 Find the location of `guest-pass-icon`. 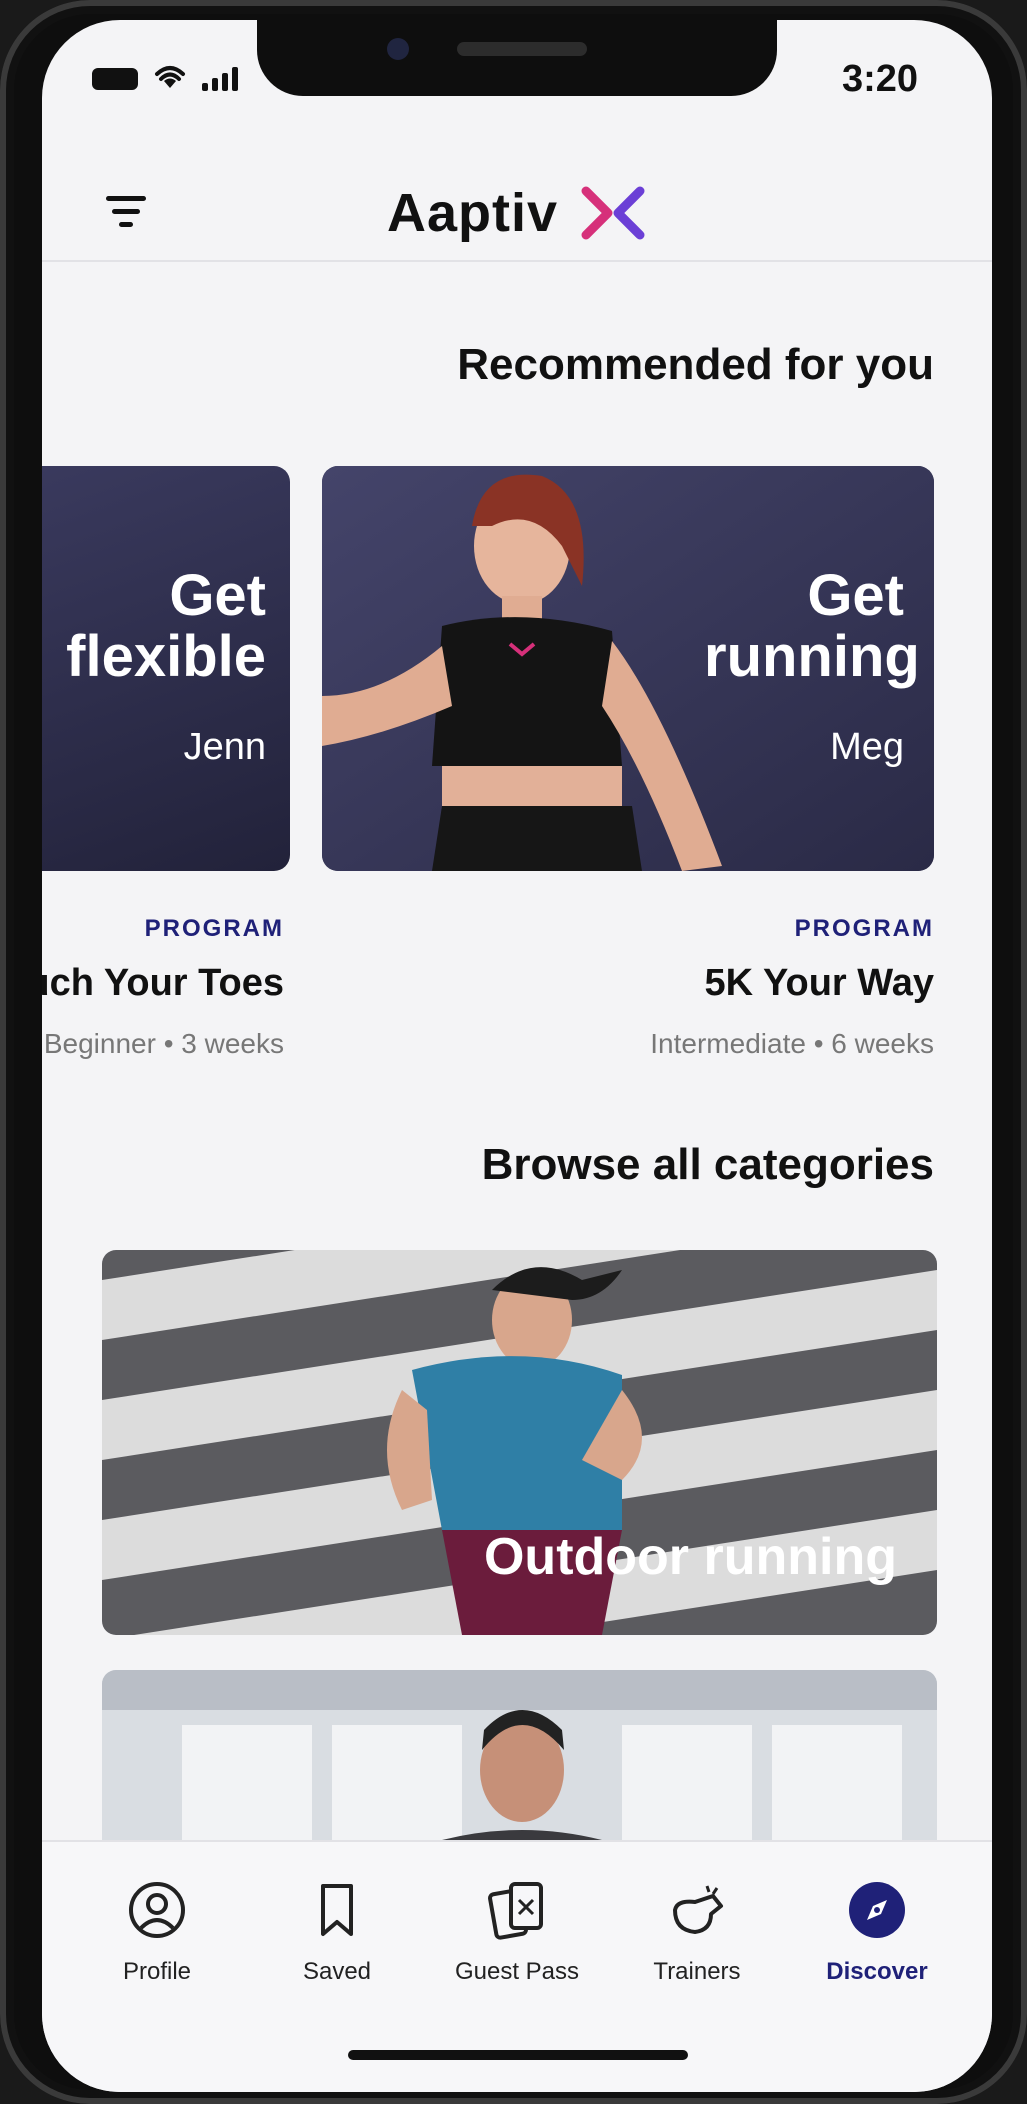

guest-pass-icon is located at coordinates (517, 1910).